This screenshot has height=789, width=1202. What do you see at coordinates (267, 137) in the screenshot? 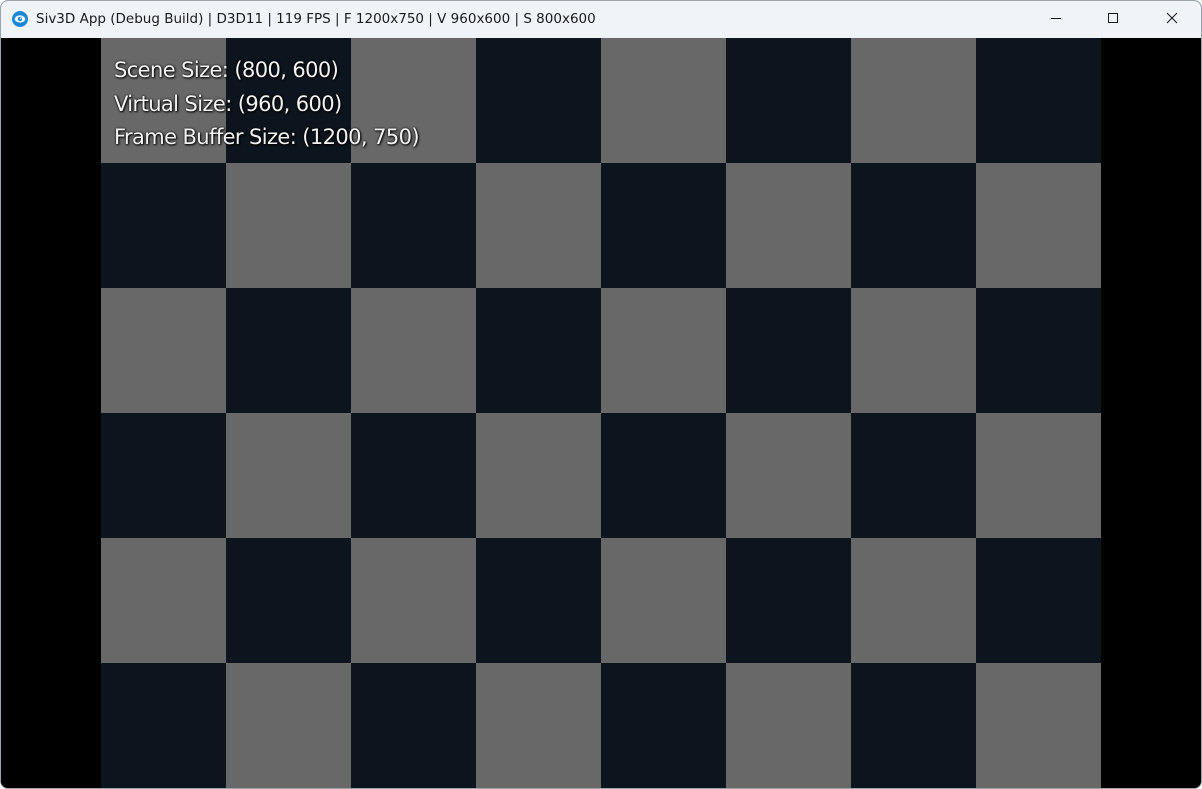
I see `frame-buffer-size-text: Frame Buffer Size: (1200, 750)` at bounding box center [267, 137].